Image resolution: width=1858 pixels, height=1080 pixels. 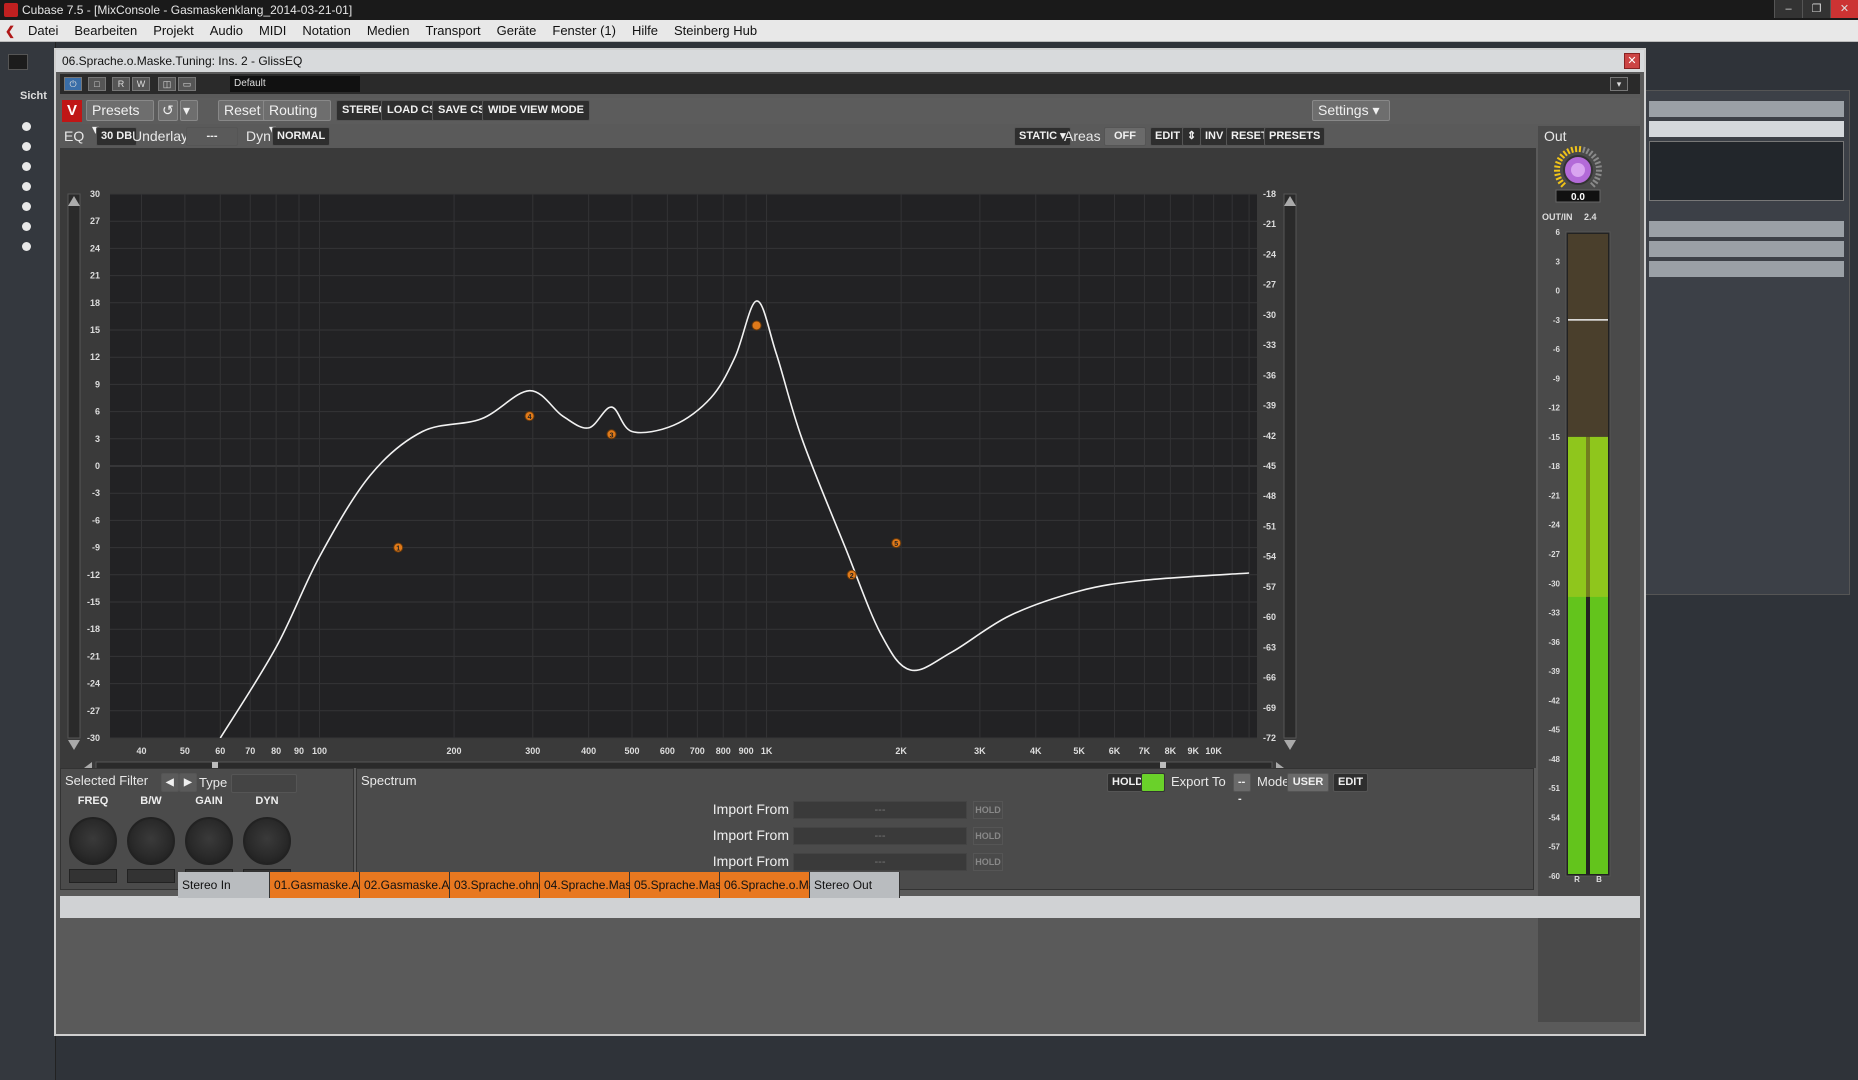 What do you see at coordinates (151, 876) in the screenshot?
I see `bw-value-field` at bounding box center [151, 876].